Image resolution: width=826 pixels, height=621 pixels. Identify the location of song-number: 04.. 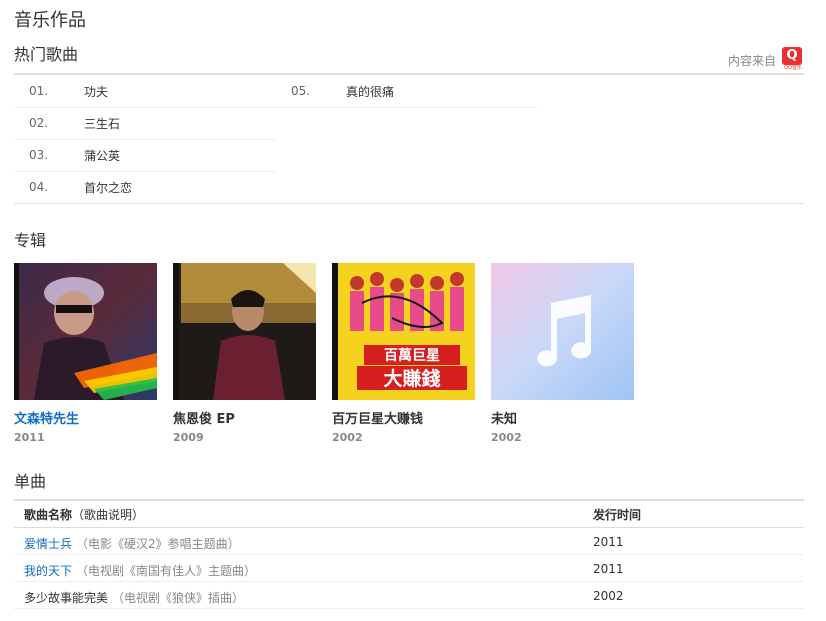
(39, 187).